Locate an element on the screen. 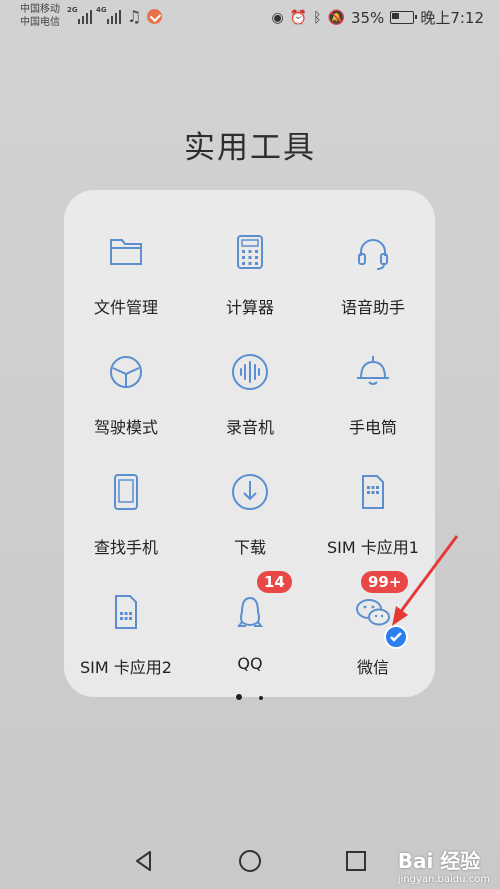 Image resolution: width=500 pixels, height=889 pixels. battery-percent: 35% is located at coordinates (367, 17).